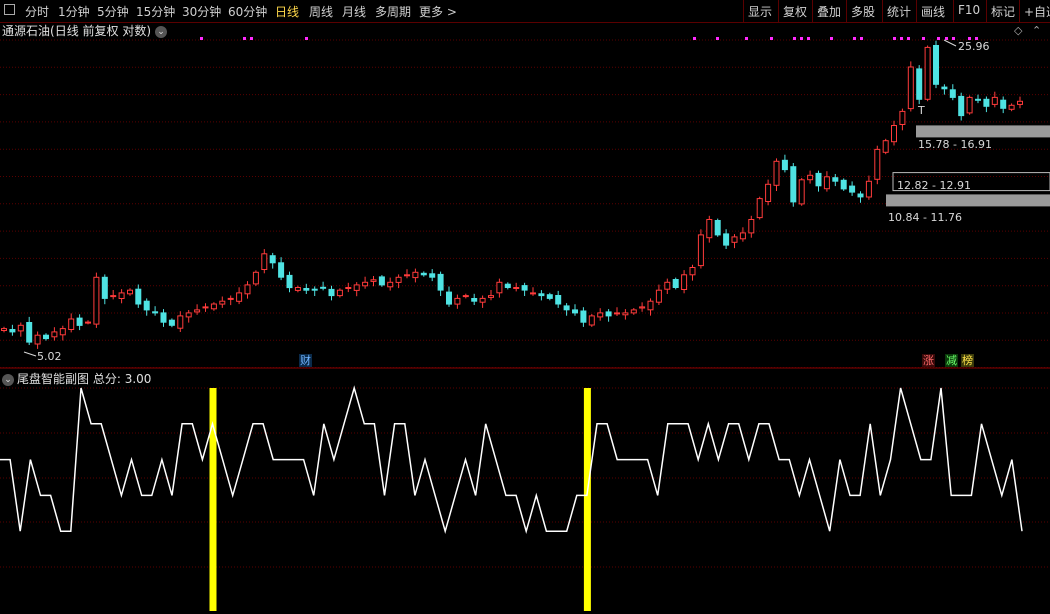 The image size is (1050, 614). Describe the element at coordinates (1018, 30) in the screenshot. I see `diamond-icon: ◇` at that location.